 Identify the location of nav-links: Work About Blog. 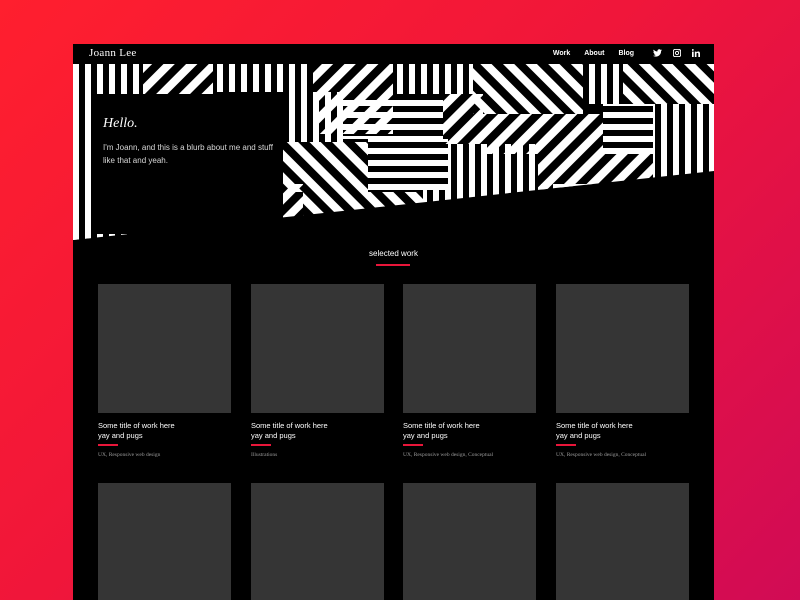
(593, 53).